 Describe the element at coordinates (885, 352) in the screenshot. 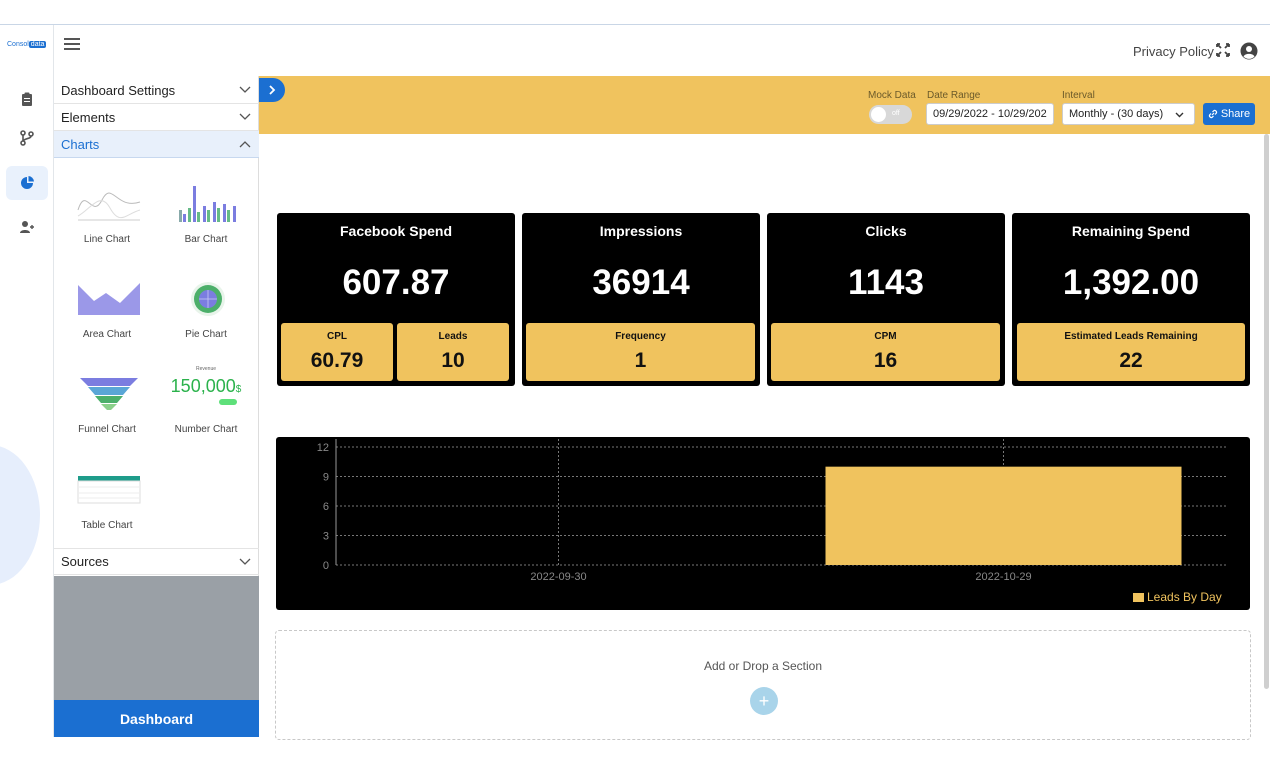

I see `sub-metric-cpm: CPM 16` at that location.